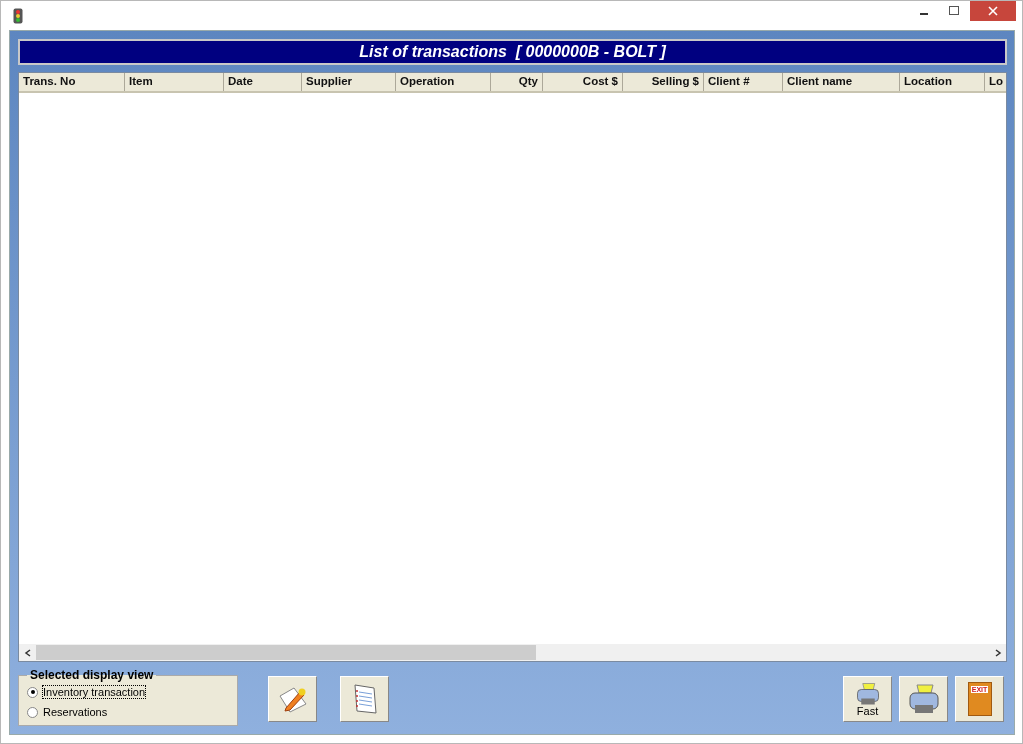 The image size is (1023, 744). I want to click on maximize-icon, so click(954, 11).